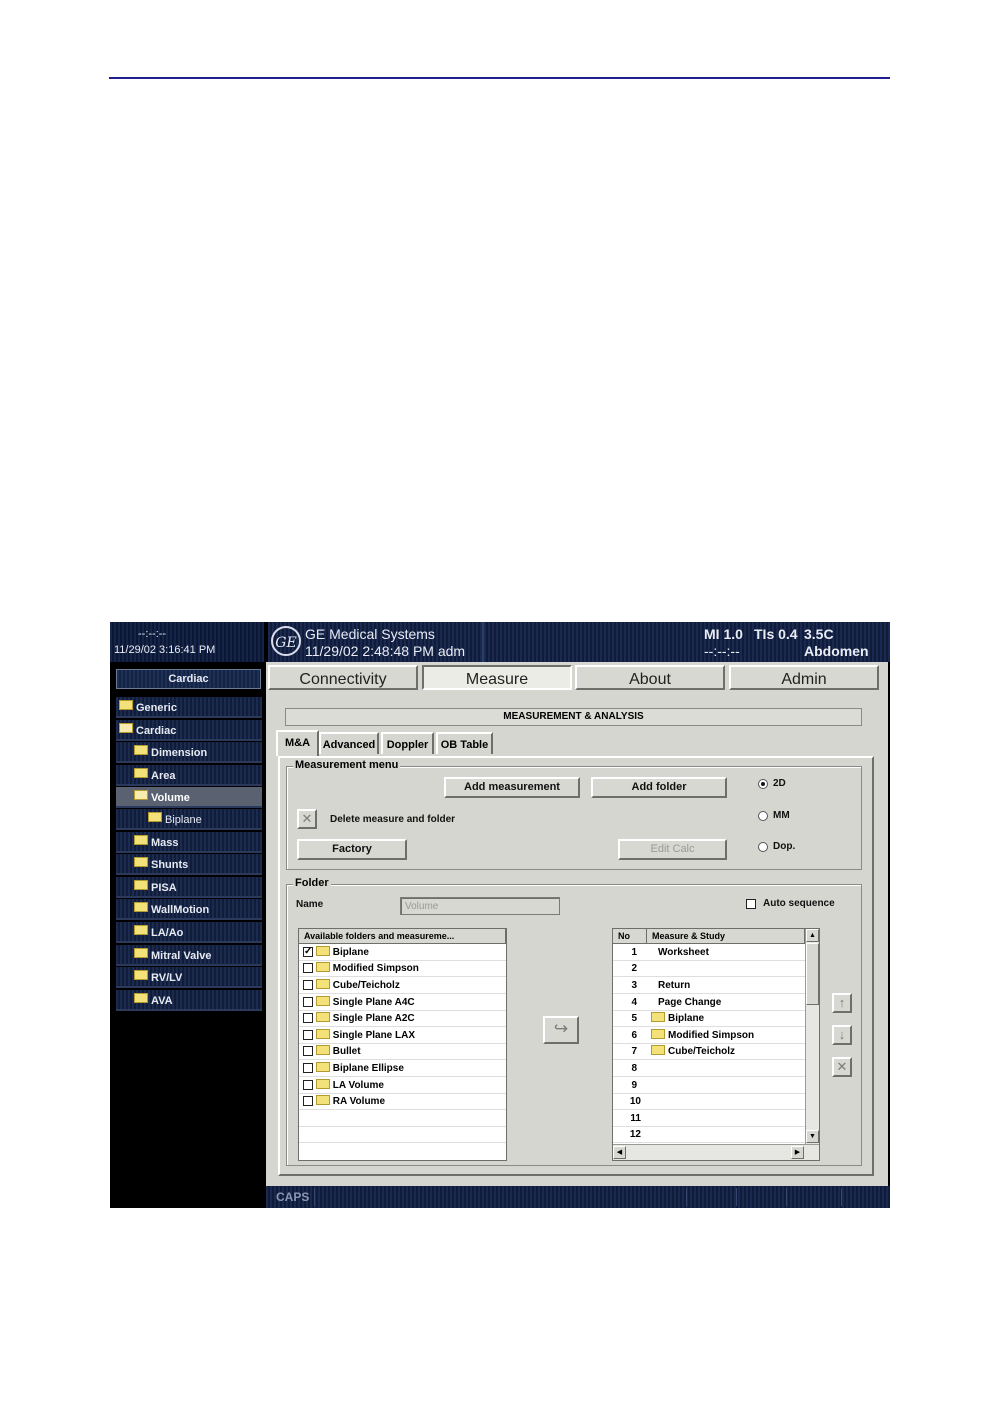 This screenshot has width=998, height=1418. What do you see at coordinates (812, 1136) in the screenshot?
I see `scroll-down-icon: ▼` at bounding box center [812, 1136].